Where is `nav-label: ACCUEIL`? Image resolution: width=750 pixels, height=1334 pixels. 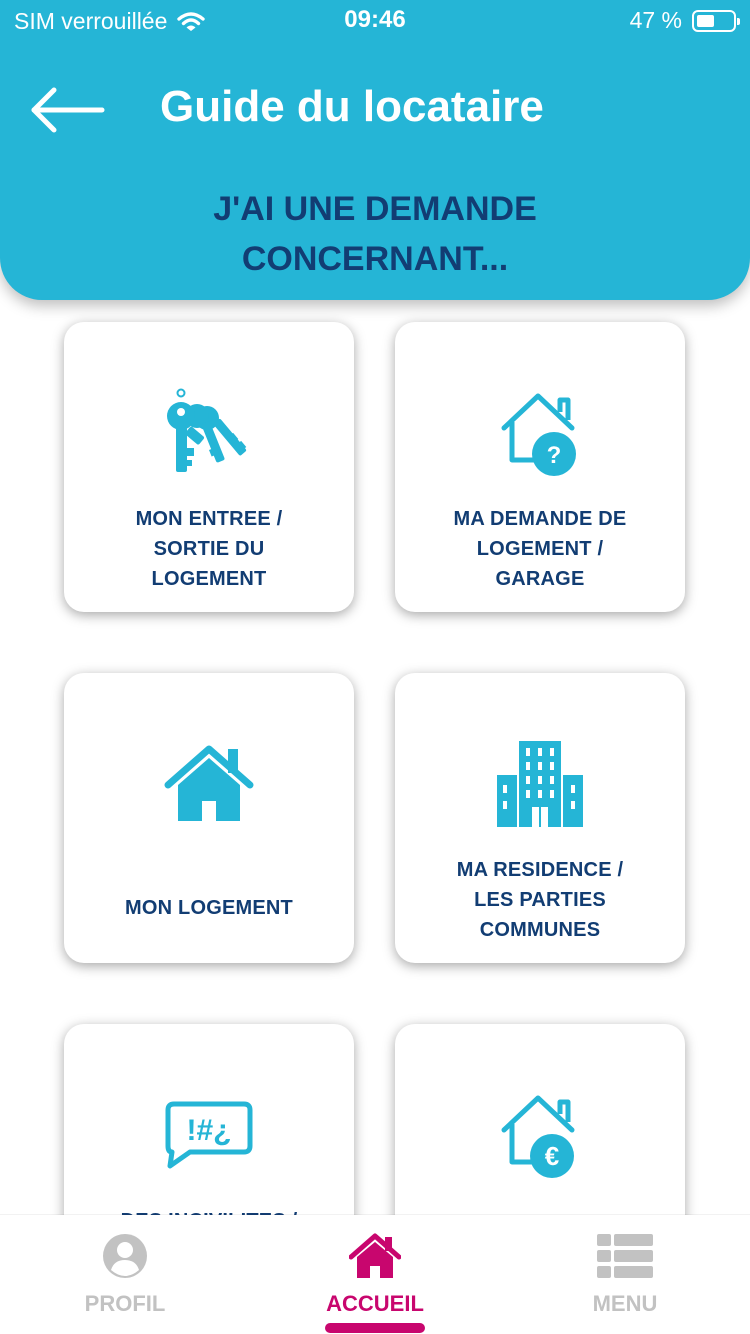
nav-label: ACCUEIL is located at coordinates (375, 1303).